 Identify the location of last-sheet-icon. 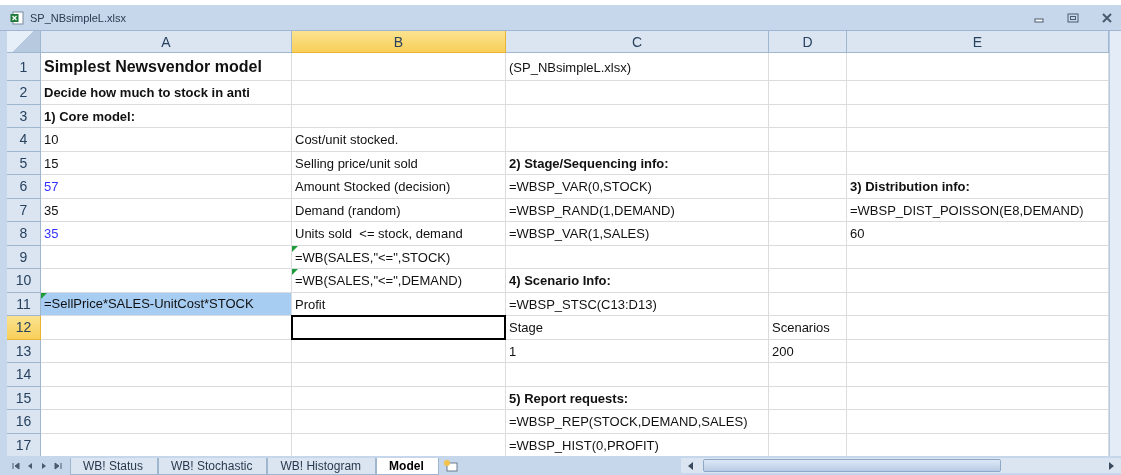
(58, 465).